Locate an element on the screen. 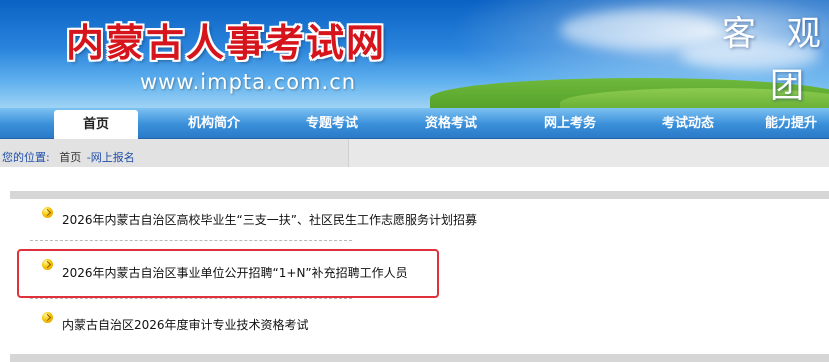 This screenshot has width=829, height=362. breadcrumb-current: -网上报名 is located at coordinates (111, 157).